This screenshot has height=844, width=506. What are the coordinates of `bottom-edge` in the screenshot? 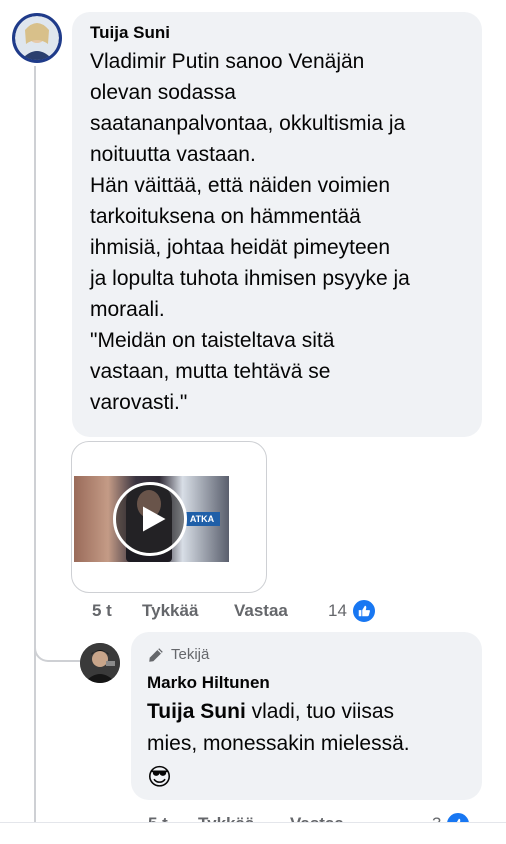 It's located at (253, 833).